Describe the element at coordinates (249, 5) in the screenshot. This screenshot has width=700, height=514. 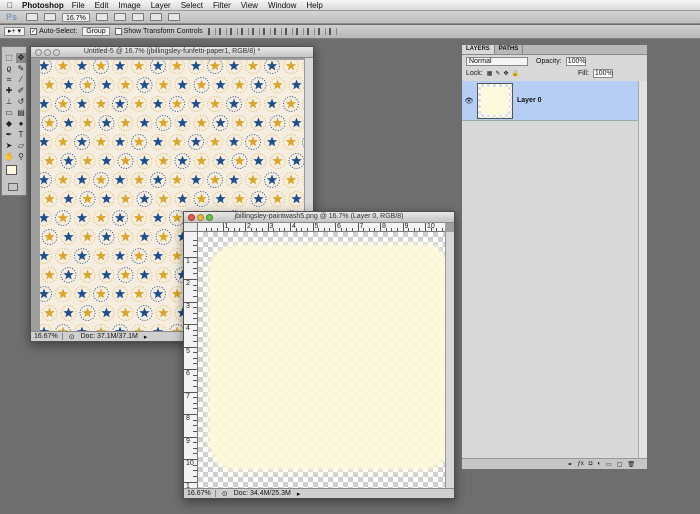
I see `menu-view: View` at that location.